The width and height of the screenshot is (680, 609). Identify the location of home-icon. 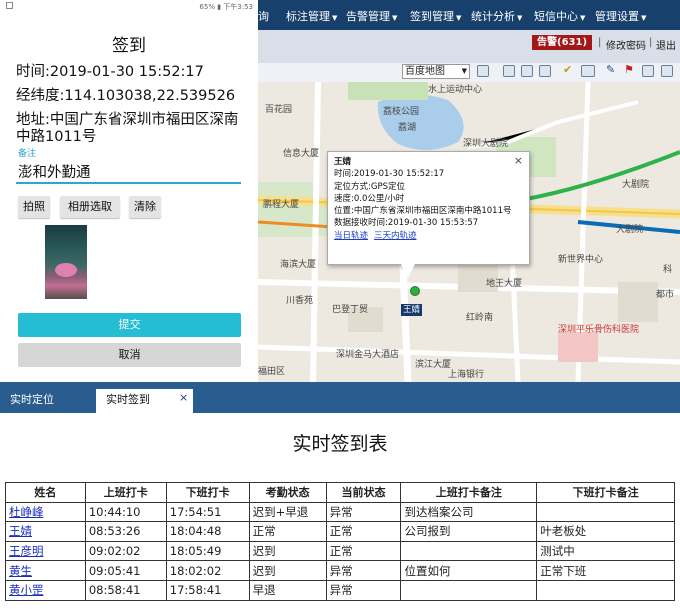
(667, 71).